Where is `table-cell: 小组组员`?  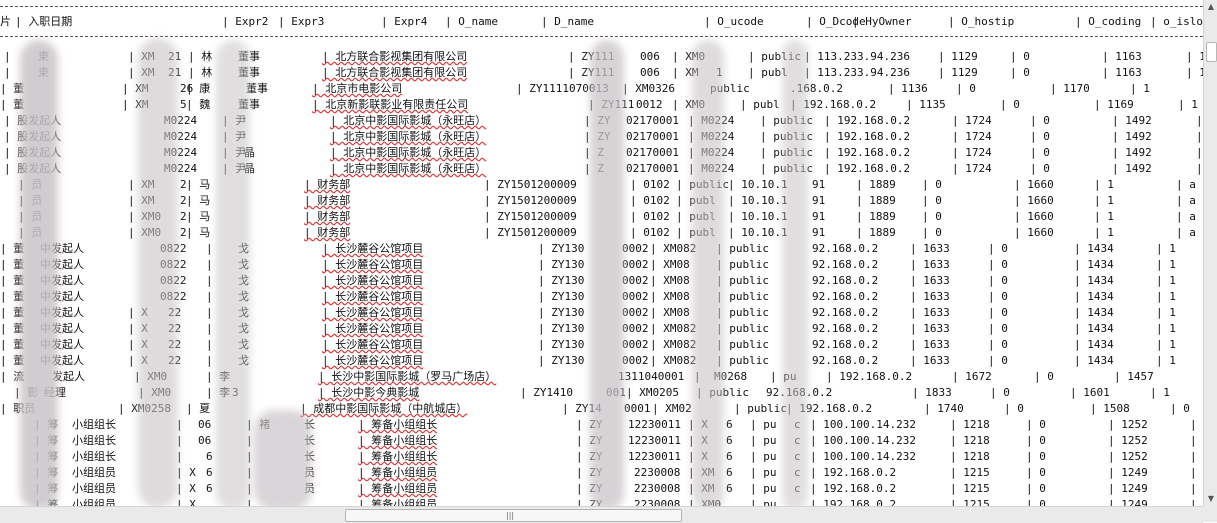 table-cell: 小组组员 is located at coordinates (94, 502).